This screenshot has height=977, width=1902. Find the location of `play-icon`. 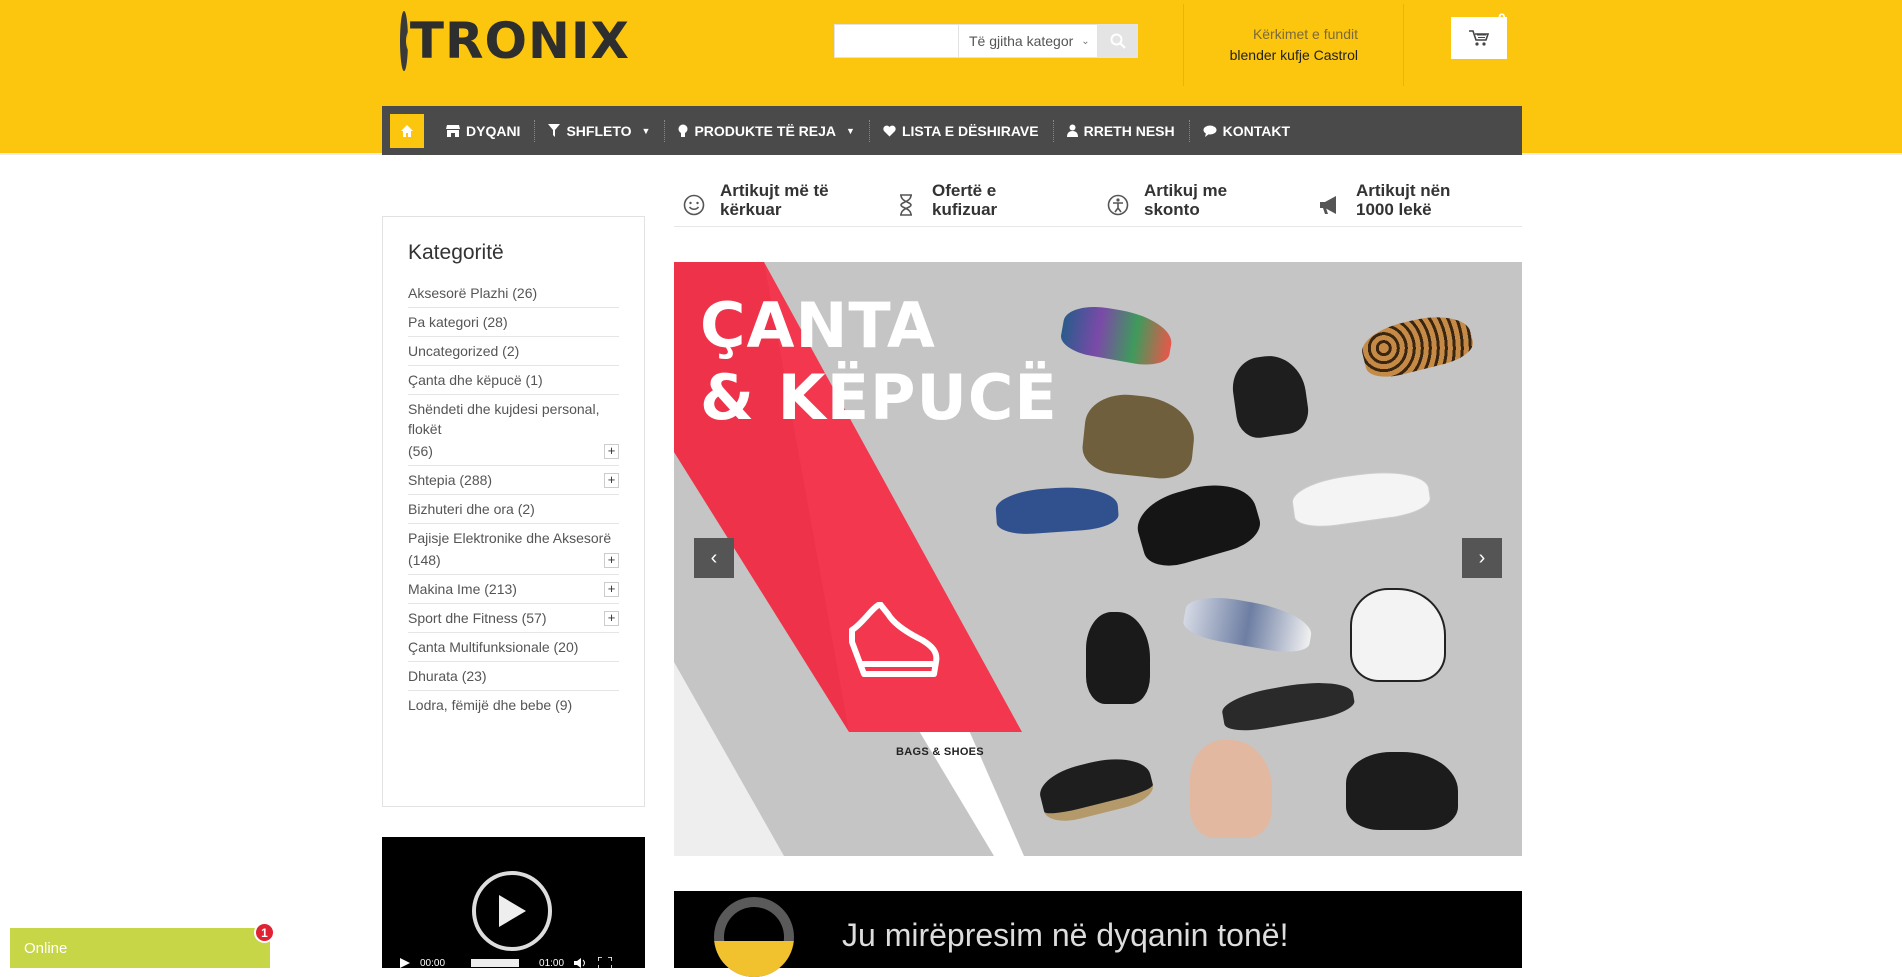

play-icon is located at coordinates (512, 911).